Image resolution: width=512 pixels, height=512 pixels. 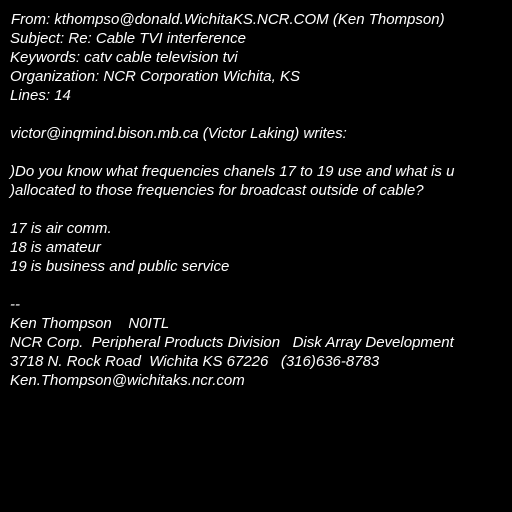 What do you see at coordinates (55, 247) in the screenshot?
I see `reply-line: 18 is amateur` at bounding box center [55, 247].